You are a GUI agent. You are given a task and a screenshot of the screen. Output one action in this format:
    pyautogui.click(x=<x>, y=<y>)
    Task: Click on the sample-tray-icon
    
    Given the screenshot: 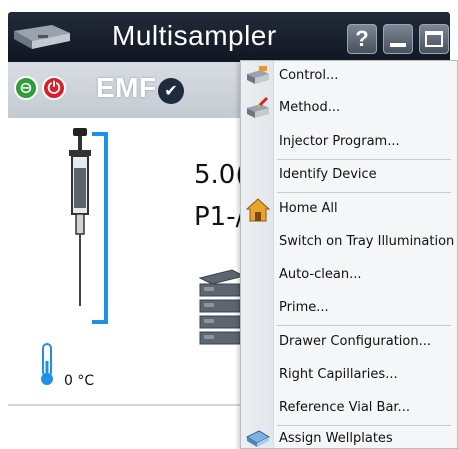 What is the action you would take?
    pyautogui.click(x=222, y=307)
    